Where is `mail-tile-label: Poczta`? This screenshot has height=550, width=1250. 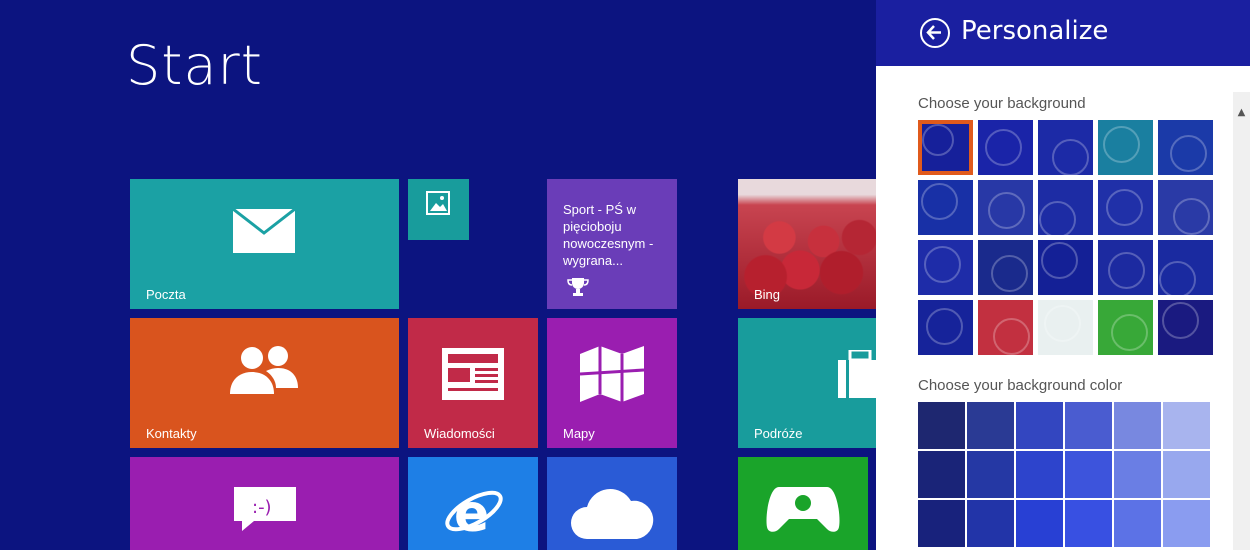
mail-tile-label: Poczta is located at coordinates (166, 294).